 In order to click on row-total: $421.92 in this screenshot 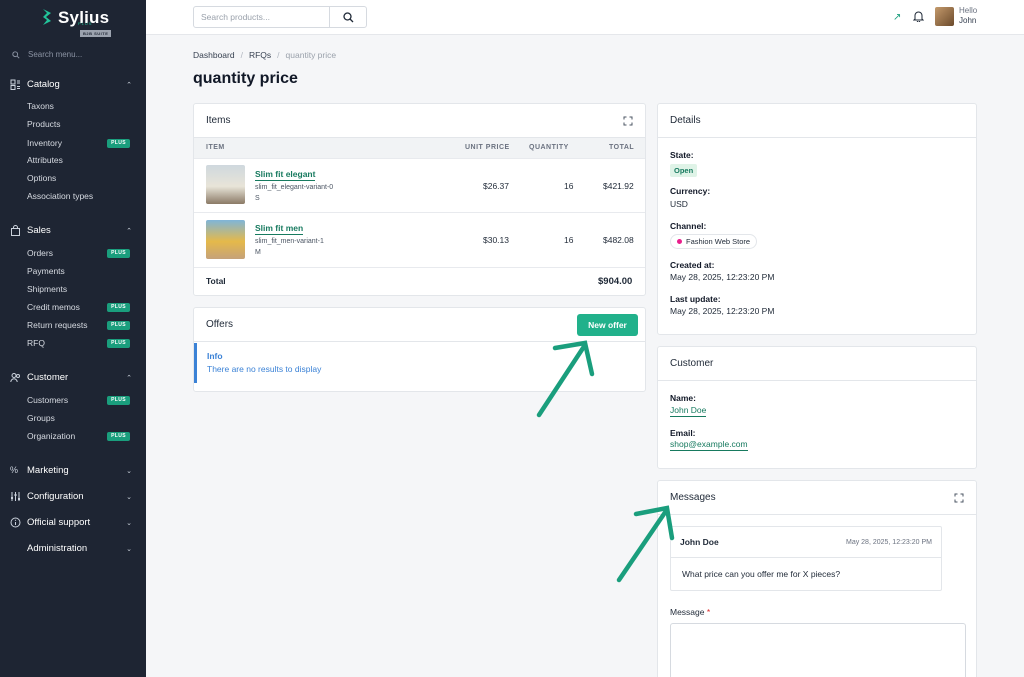, I will do `click(618, 186)`.